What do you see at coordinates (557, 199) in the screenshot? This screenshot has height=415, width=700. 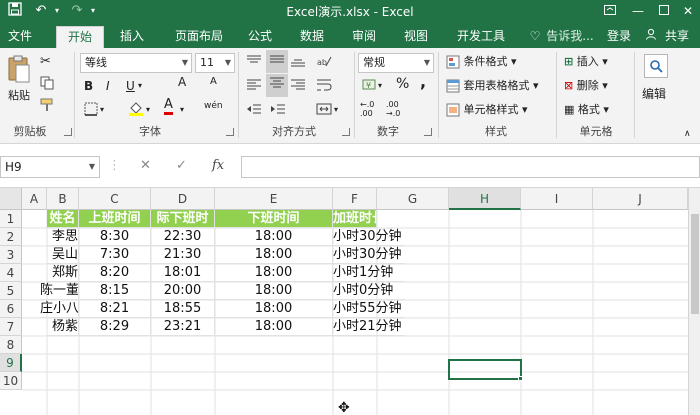 I see `column-header-i: I` at bounding box center [557, 199].